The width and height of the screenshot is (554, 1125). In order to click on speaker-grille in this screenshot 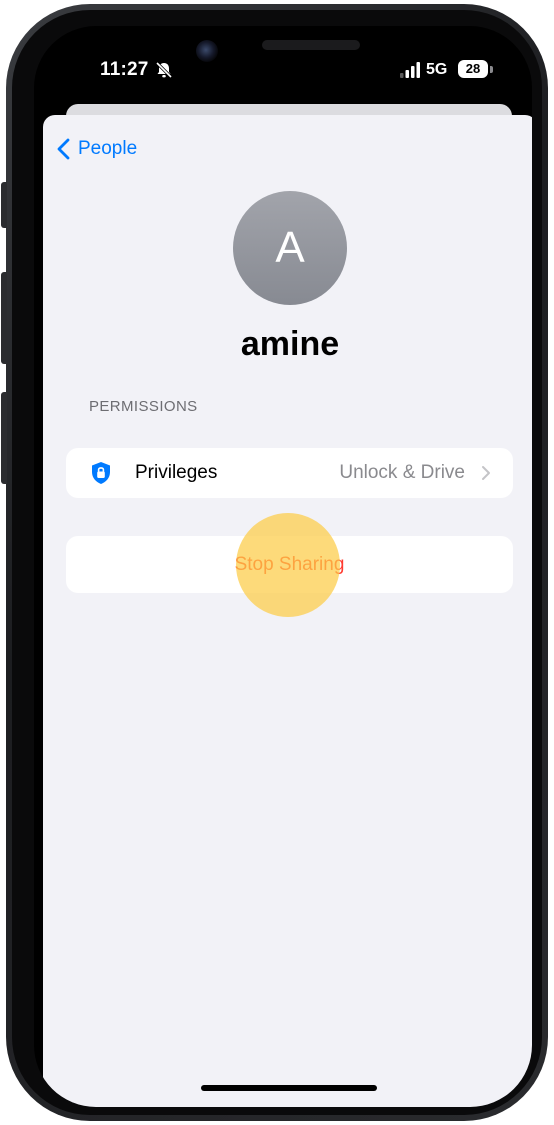, I will do `click(311, 45)`.